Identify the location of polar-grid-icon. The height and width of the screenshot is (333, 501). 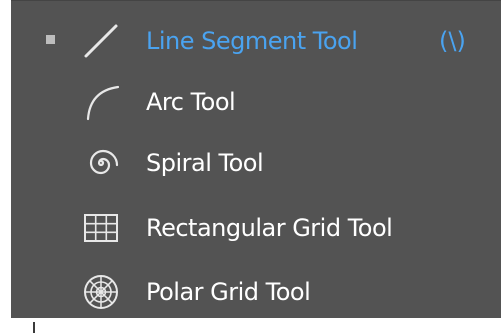
(101, 292).